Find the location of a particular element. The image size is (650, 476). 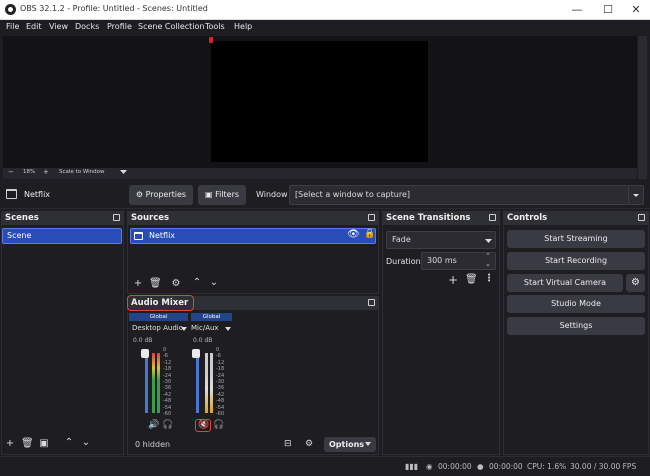

record-status-icon: ● is located at coordinates (480, 466).